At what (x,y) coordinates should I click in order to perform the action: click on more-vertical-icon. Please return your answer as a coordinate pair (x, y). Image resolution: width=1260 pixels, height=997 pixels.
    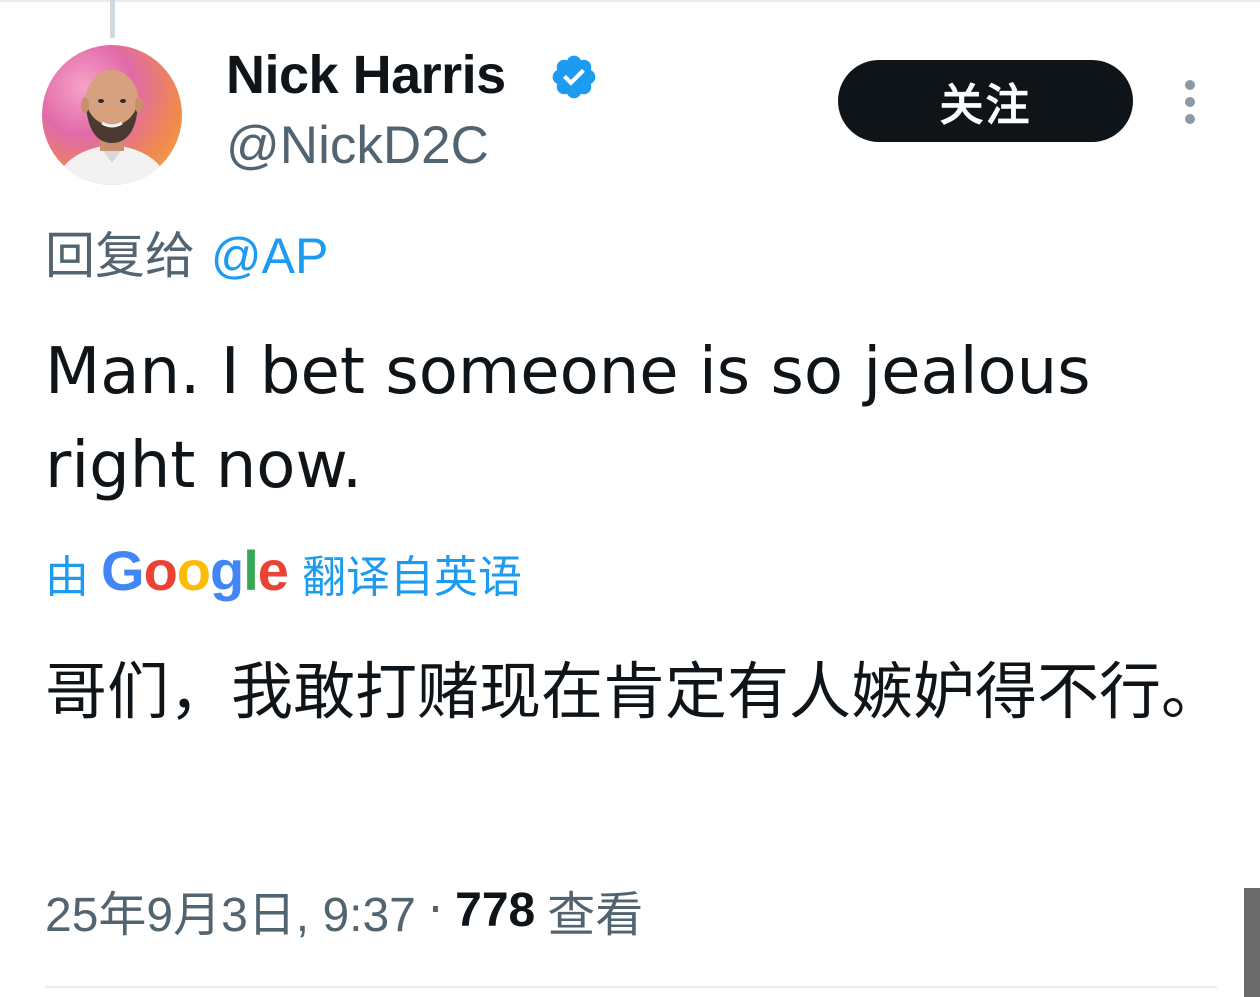
    Looking at the image, I should click on (1190, 102).